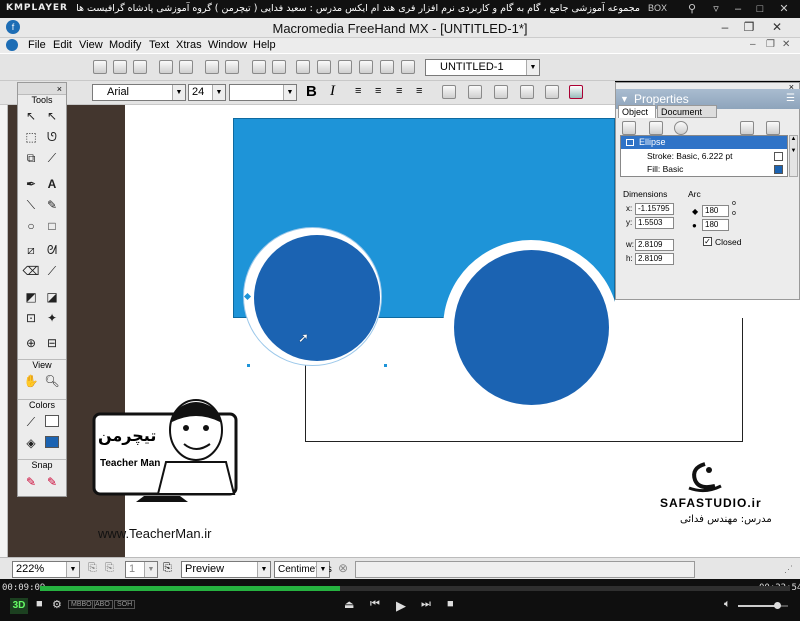 Image resolution: width=800 pixels, height=621 pixels. Describe the element at coordinates (52, 421) in the screenshot. I see `stroke-color-swatch` at that location.